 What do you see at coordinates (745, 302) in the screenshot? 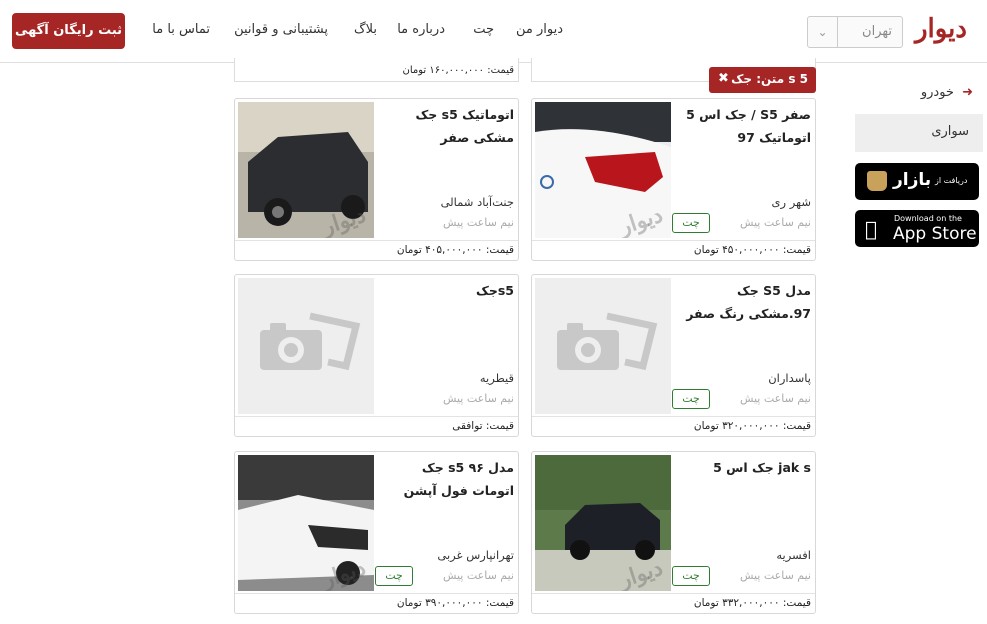
I see `ad-title: جک S5 مدل 97.مشکی رنگ صفر` at bounding box center [745, 302].